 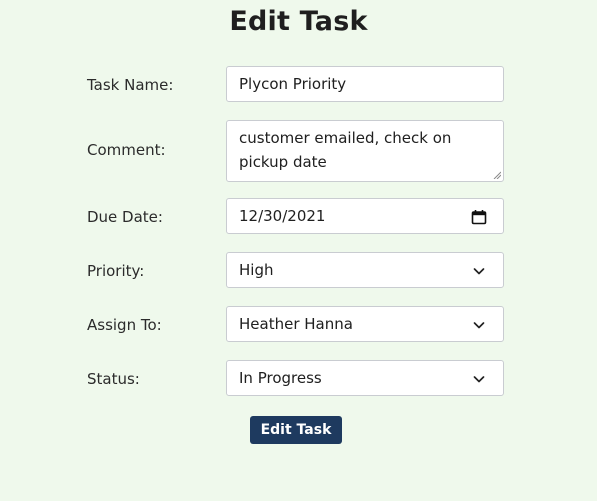 What do you see at coordinates (124, 325) in the screenshot?
I see `assign-to-label: Assign To:` at bounding box center [124, 325].